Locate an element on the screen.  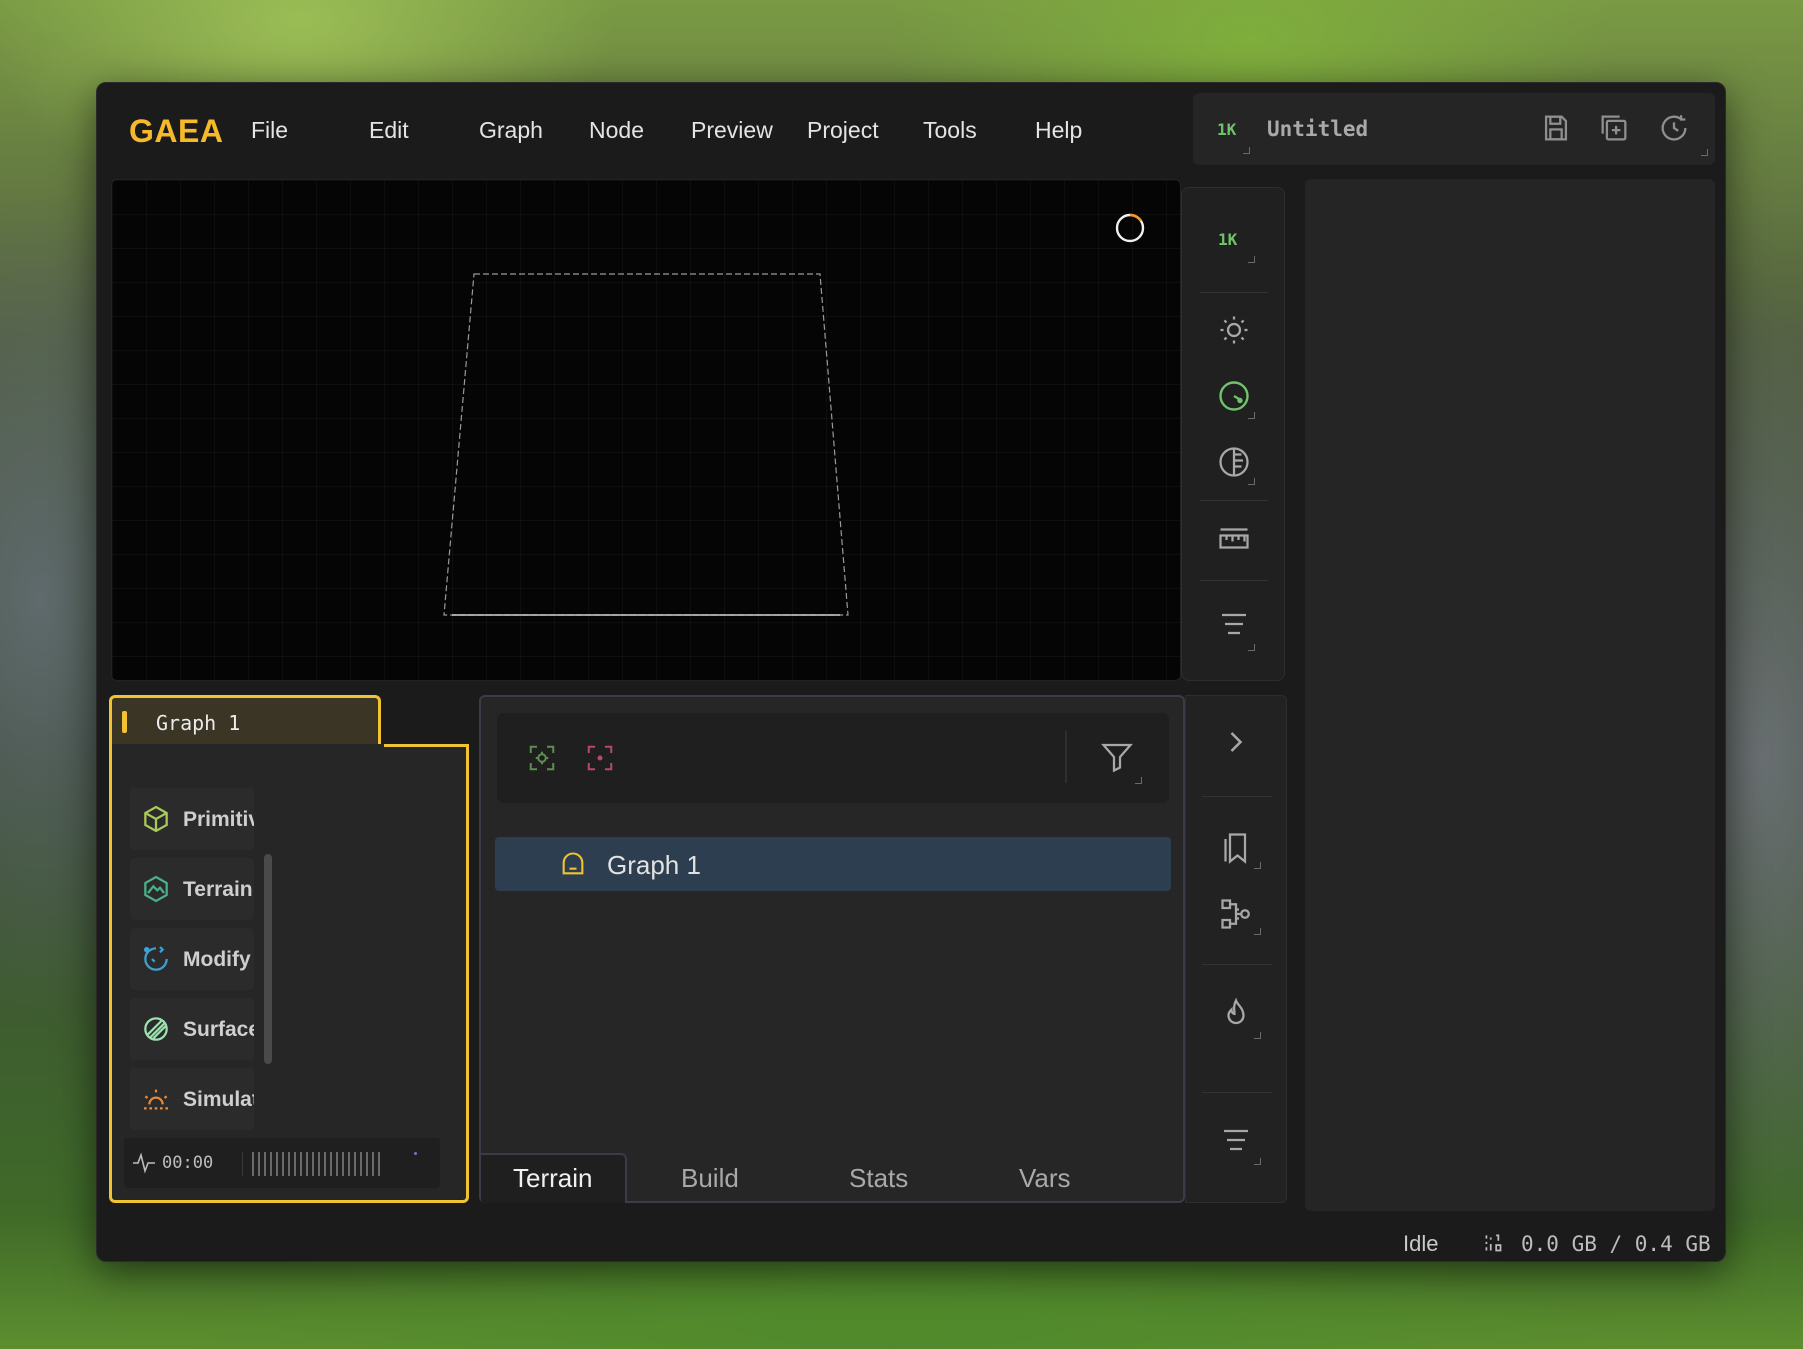
sun-icon is located at coordinates (156, 1099).